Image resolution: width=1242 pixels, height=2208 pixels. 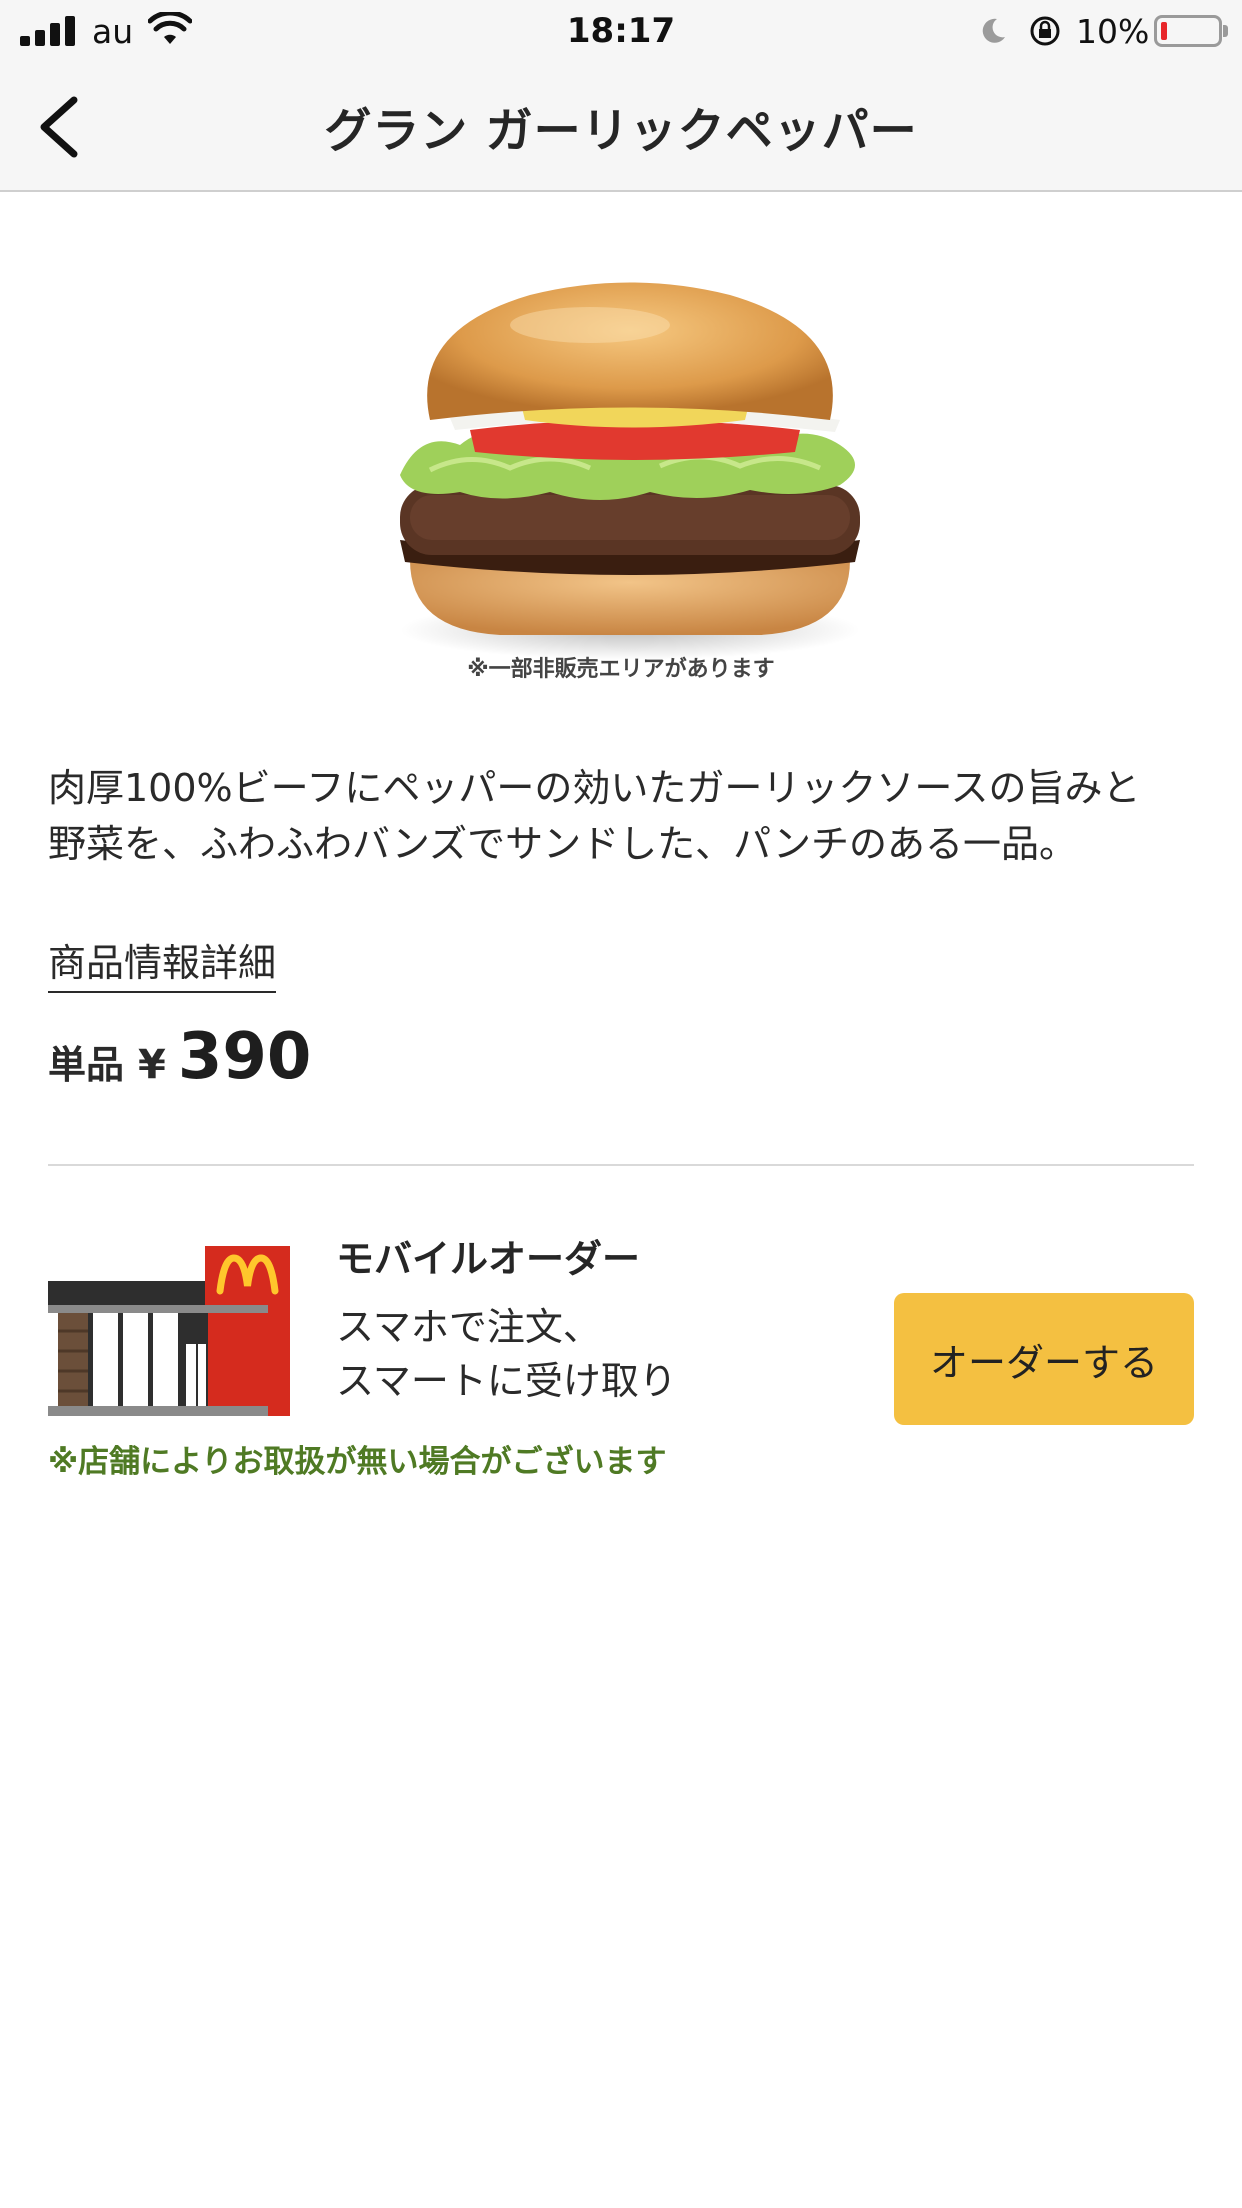 I want to click on price-value: 390, so click(x=244, y=1057).